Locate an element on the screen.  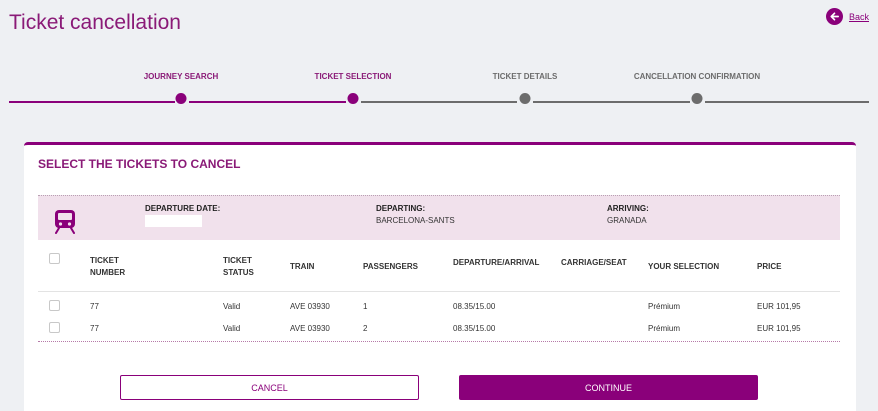
step-cancellation-confirmation: CANCELLATION CONFIRMATION is located at coordinates (697, 76).